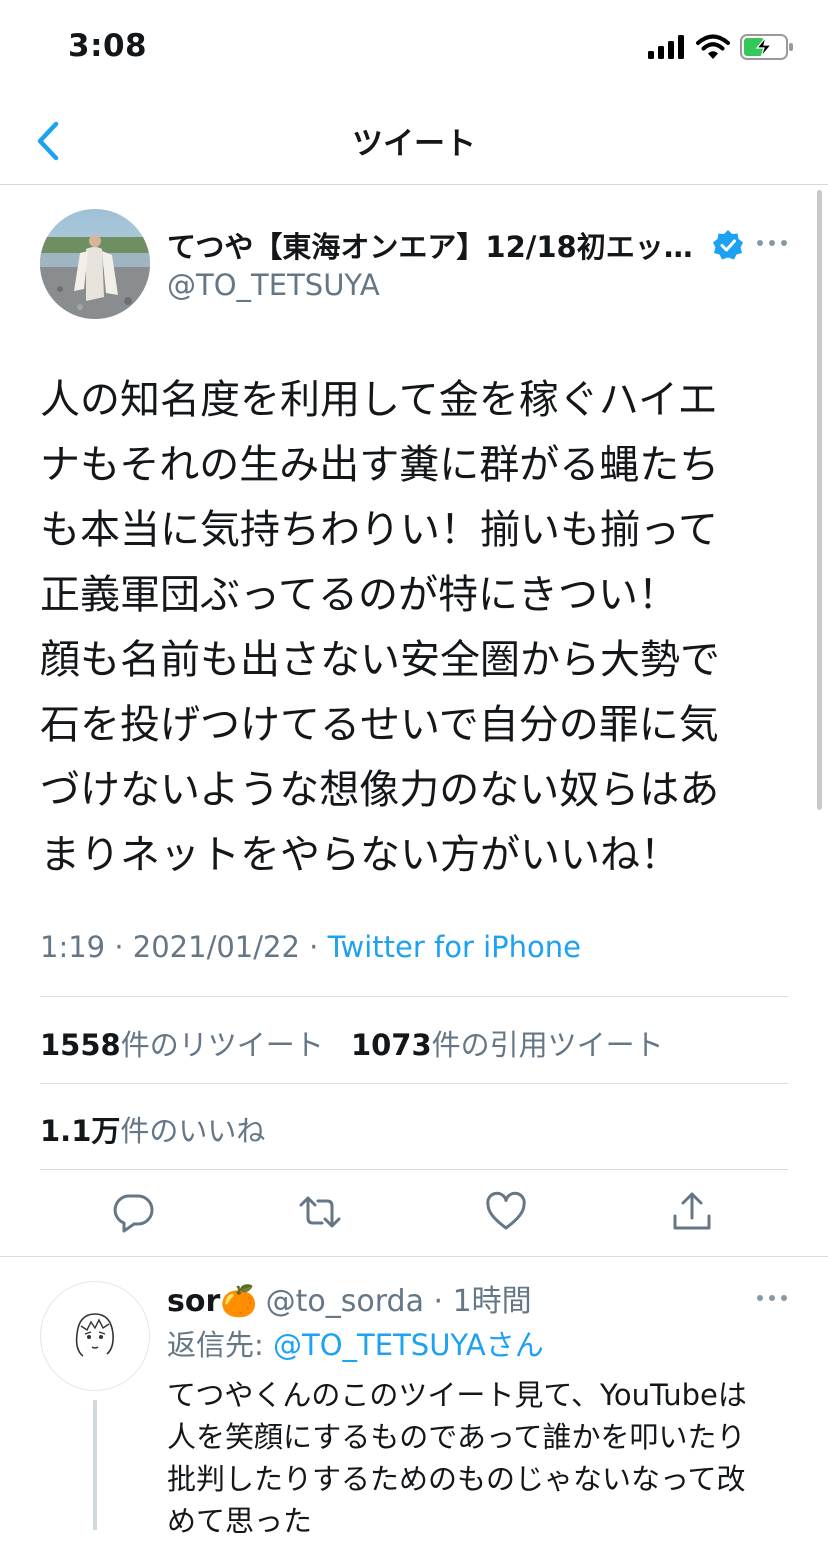  I want to click on tweet-source-link: Twitter for iPhone, so click(454, 947).